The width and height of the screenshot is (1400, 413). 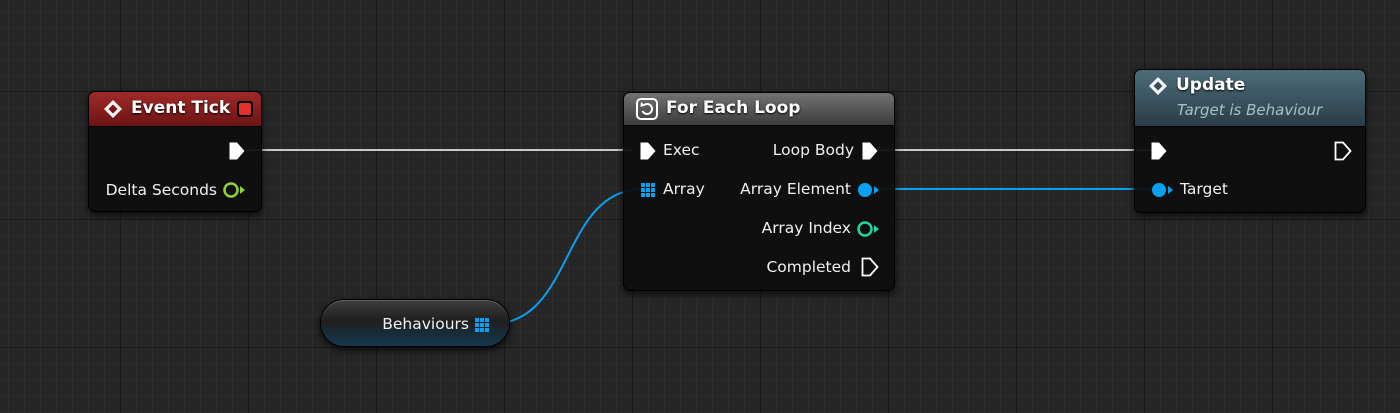 What do you see at coordinates (806, 228) in the screenshot?
I see `array-index-label: Array Index` at bounding box center [806, 228].